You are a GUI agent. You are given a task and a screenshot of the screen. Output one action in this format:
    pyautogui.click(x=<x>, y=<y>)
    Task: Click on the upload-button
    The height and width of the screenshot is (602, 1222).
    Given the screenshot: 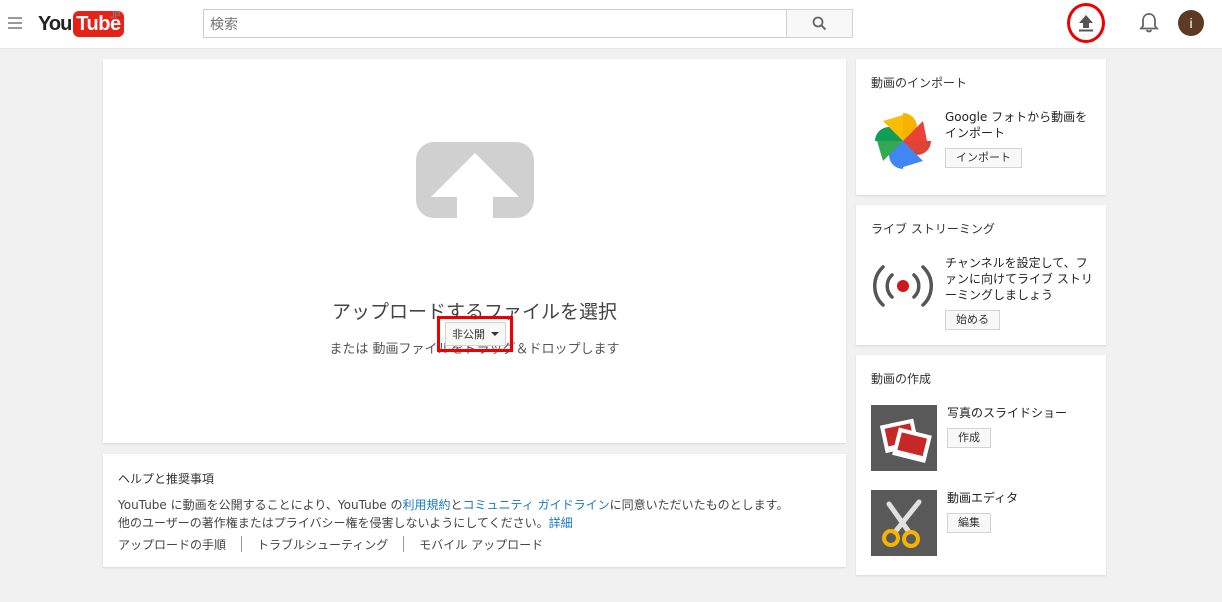 What is the action you would take?
    pyautogui.click(x=1086, y=23)
    